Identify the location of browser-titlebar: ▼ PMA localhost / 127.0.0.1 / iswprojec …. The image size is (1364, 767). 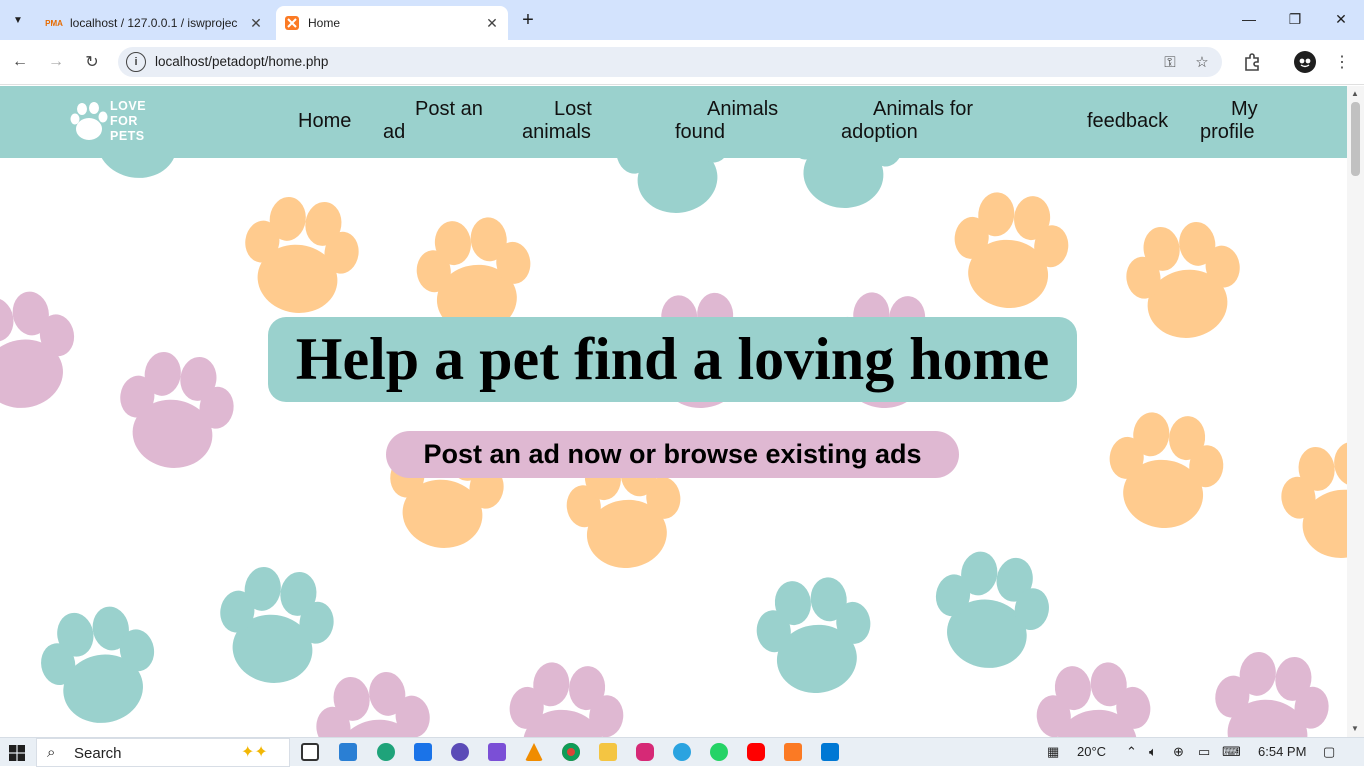
(682, 20).